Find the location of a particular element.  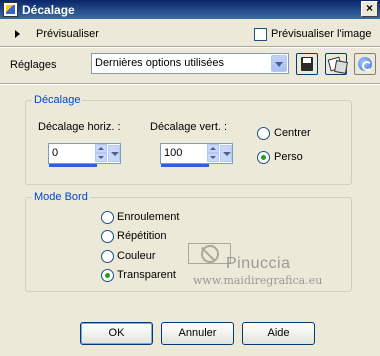

radio-enroulement-label: Enroulement is located at coordinates (148, 217).